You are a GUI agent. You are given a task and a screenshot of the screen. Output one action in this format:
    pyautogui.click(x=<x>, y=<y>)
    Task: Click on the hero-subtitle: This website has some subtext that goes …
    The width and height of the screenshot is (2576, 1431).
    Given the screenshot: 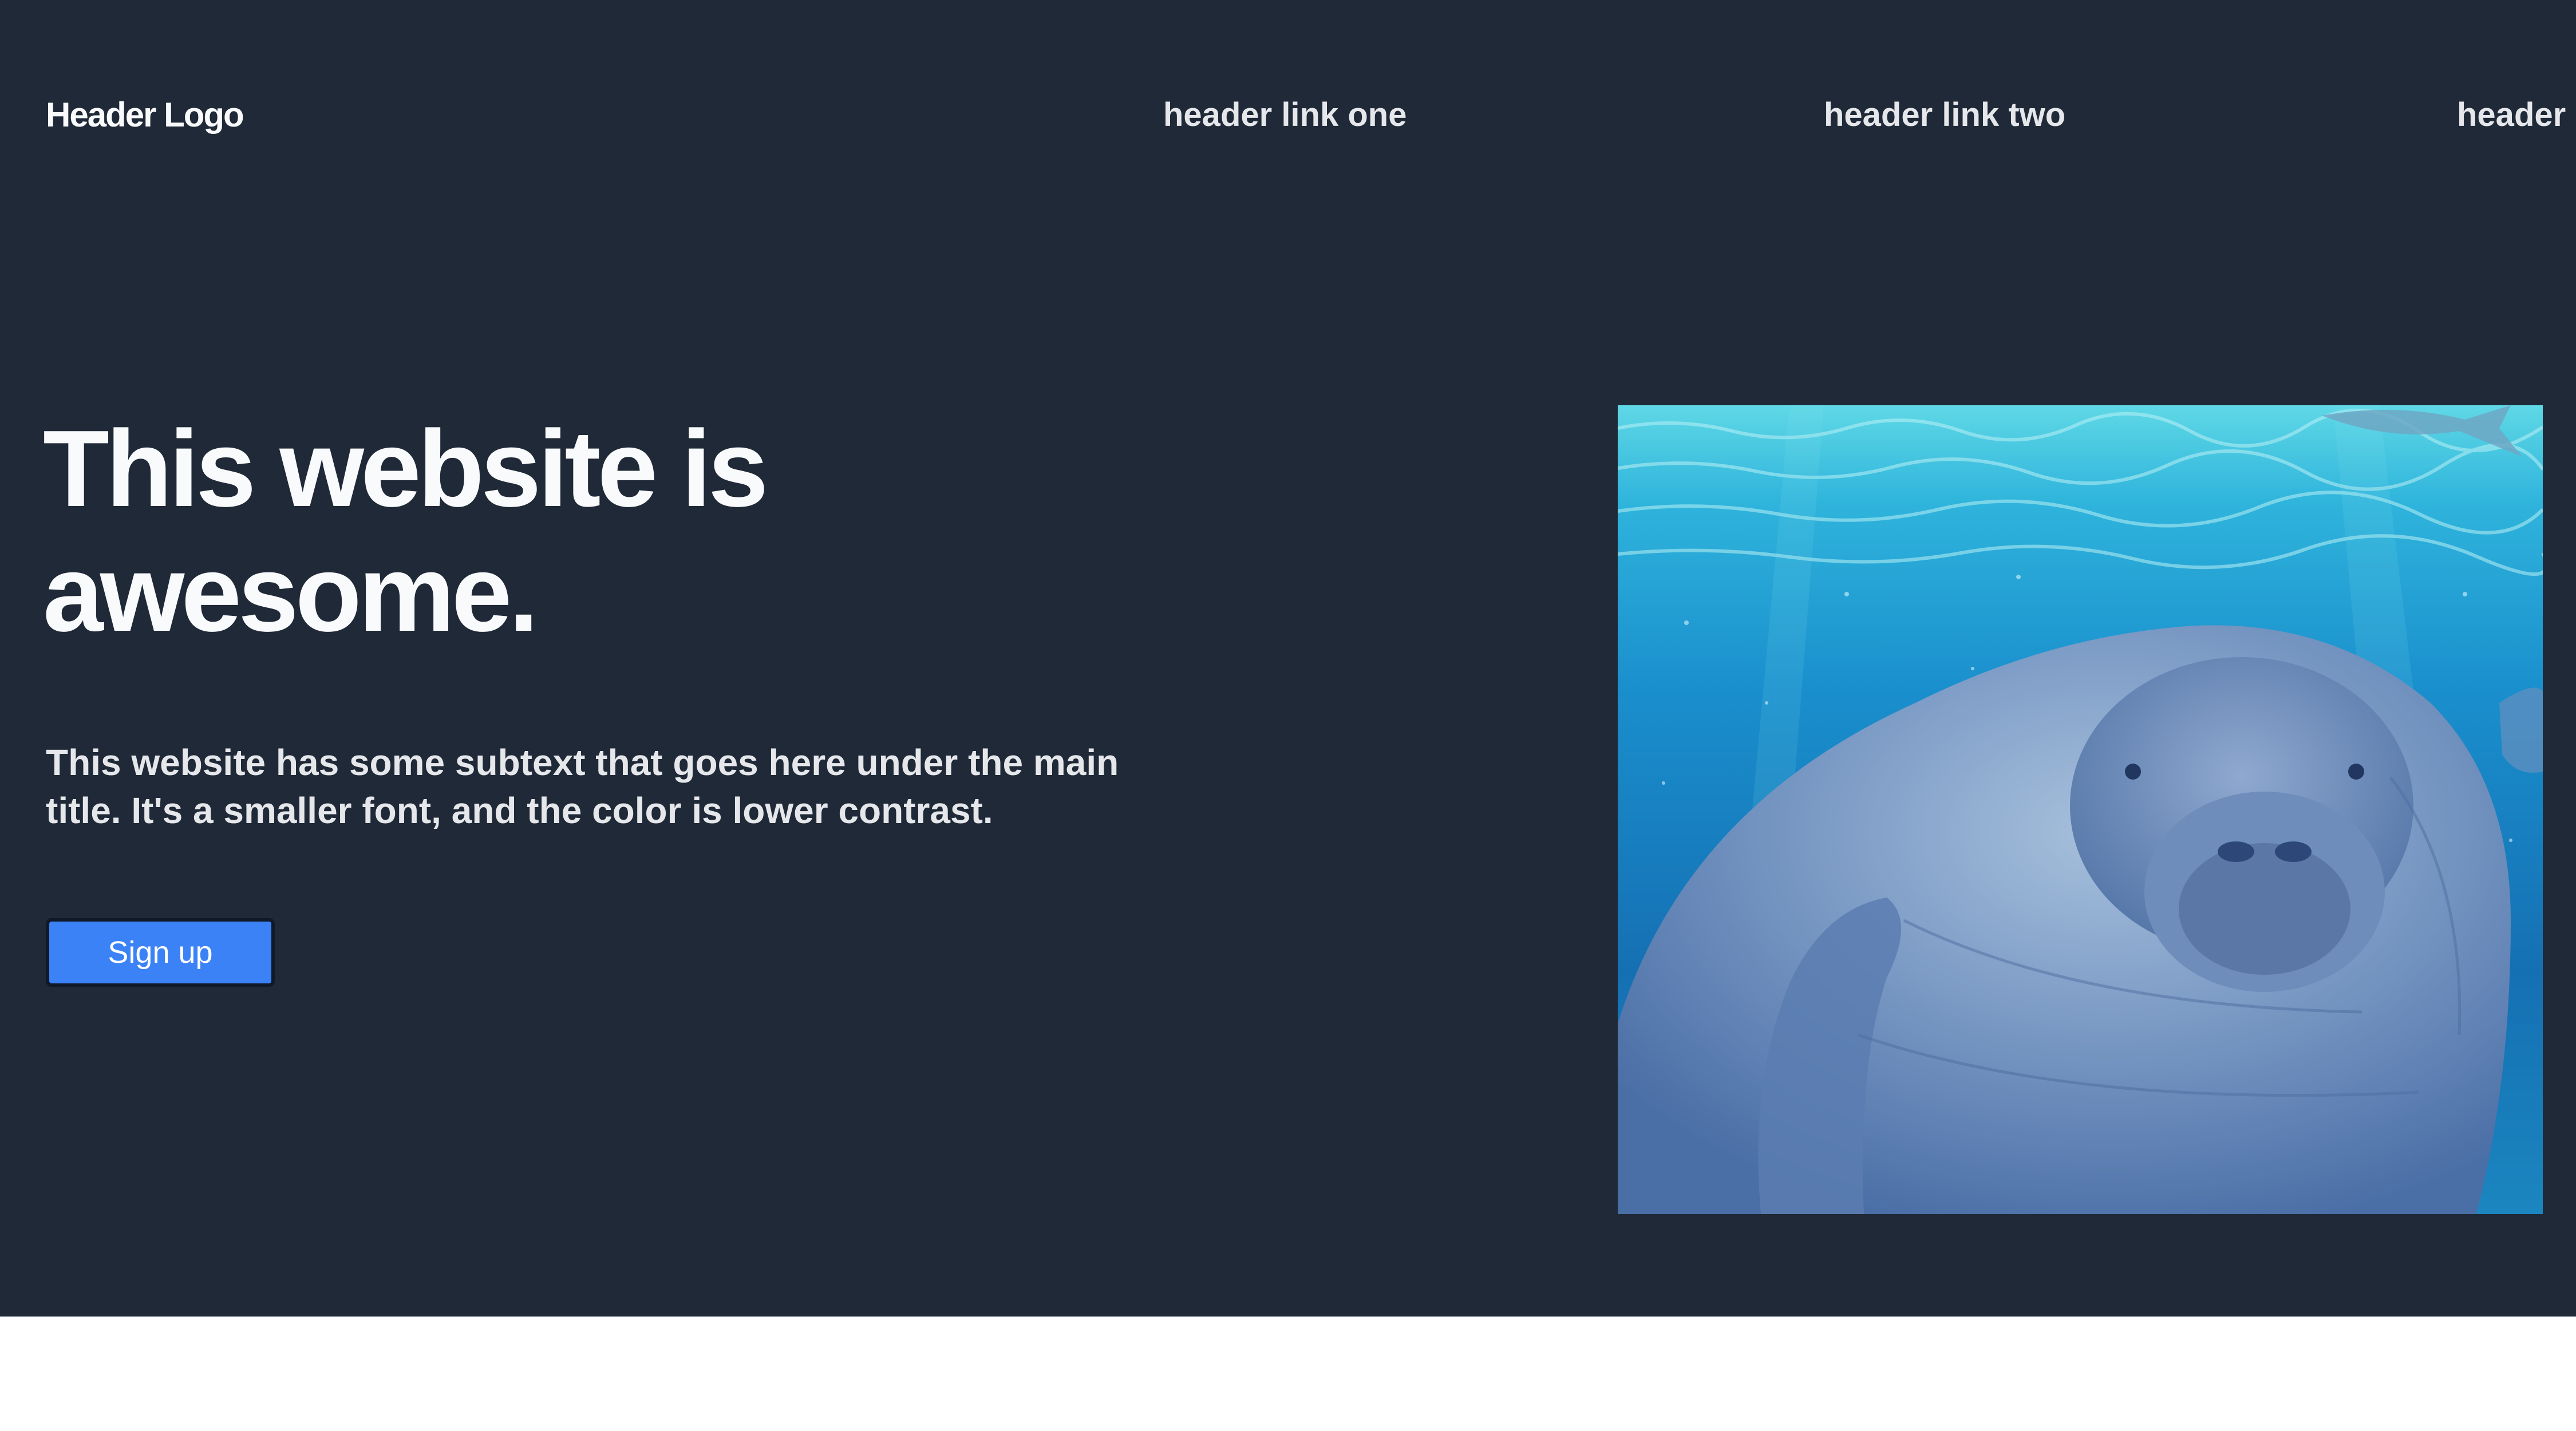 What is the action you would take?
    pyautogui.click(x=582, y=786)
    